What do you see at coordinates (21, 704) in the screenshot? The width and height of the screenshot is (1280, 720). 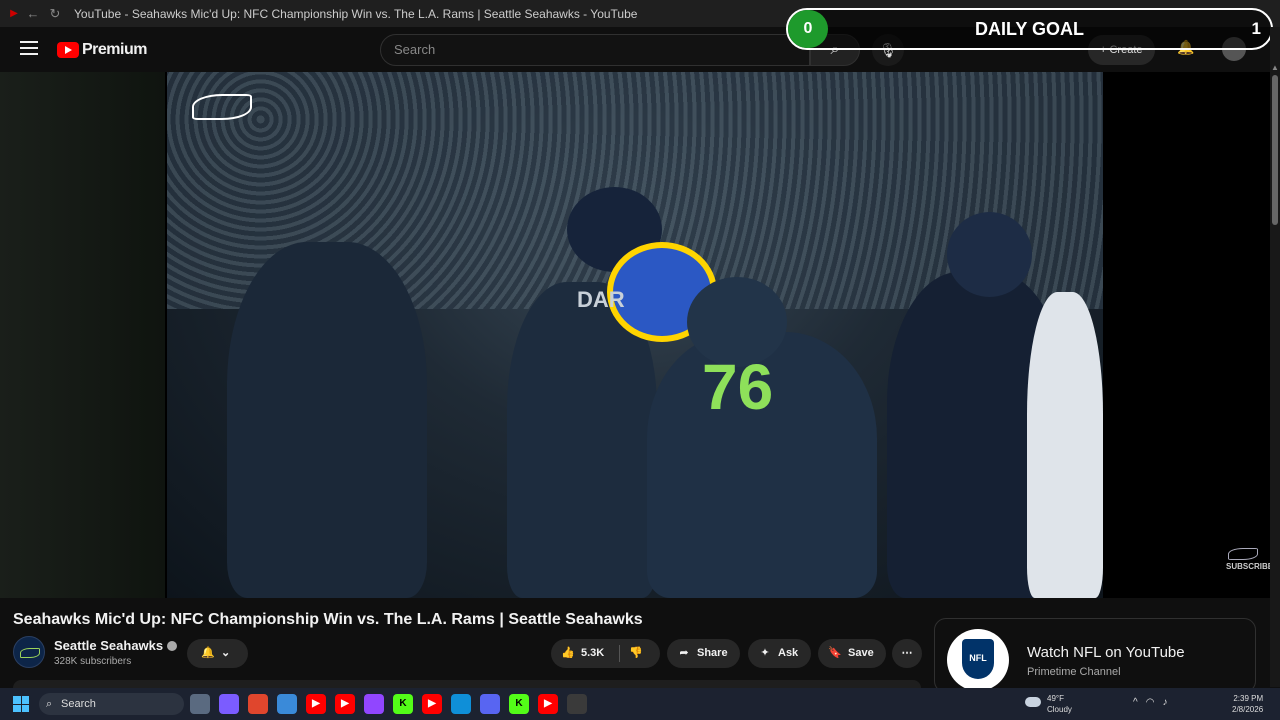 I see `windows-start-icon` at bounding box center [21, 704].